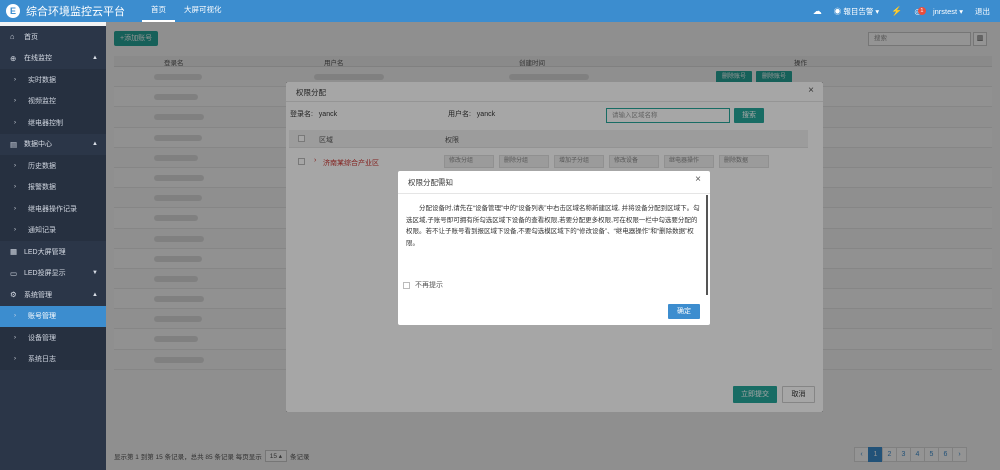  Describe the element at coordinates (42, 80) in the screenshot. I see `sidebar-item-label: 实时数据` at that location.